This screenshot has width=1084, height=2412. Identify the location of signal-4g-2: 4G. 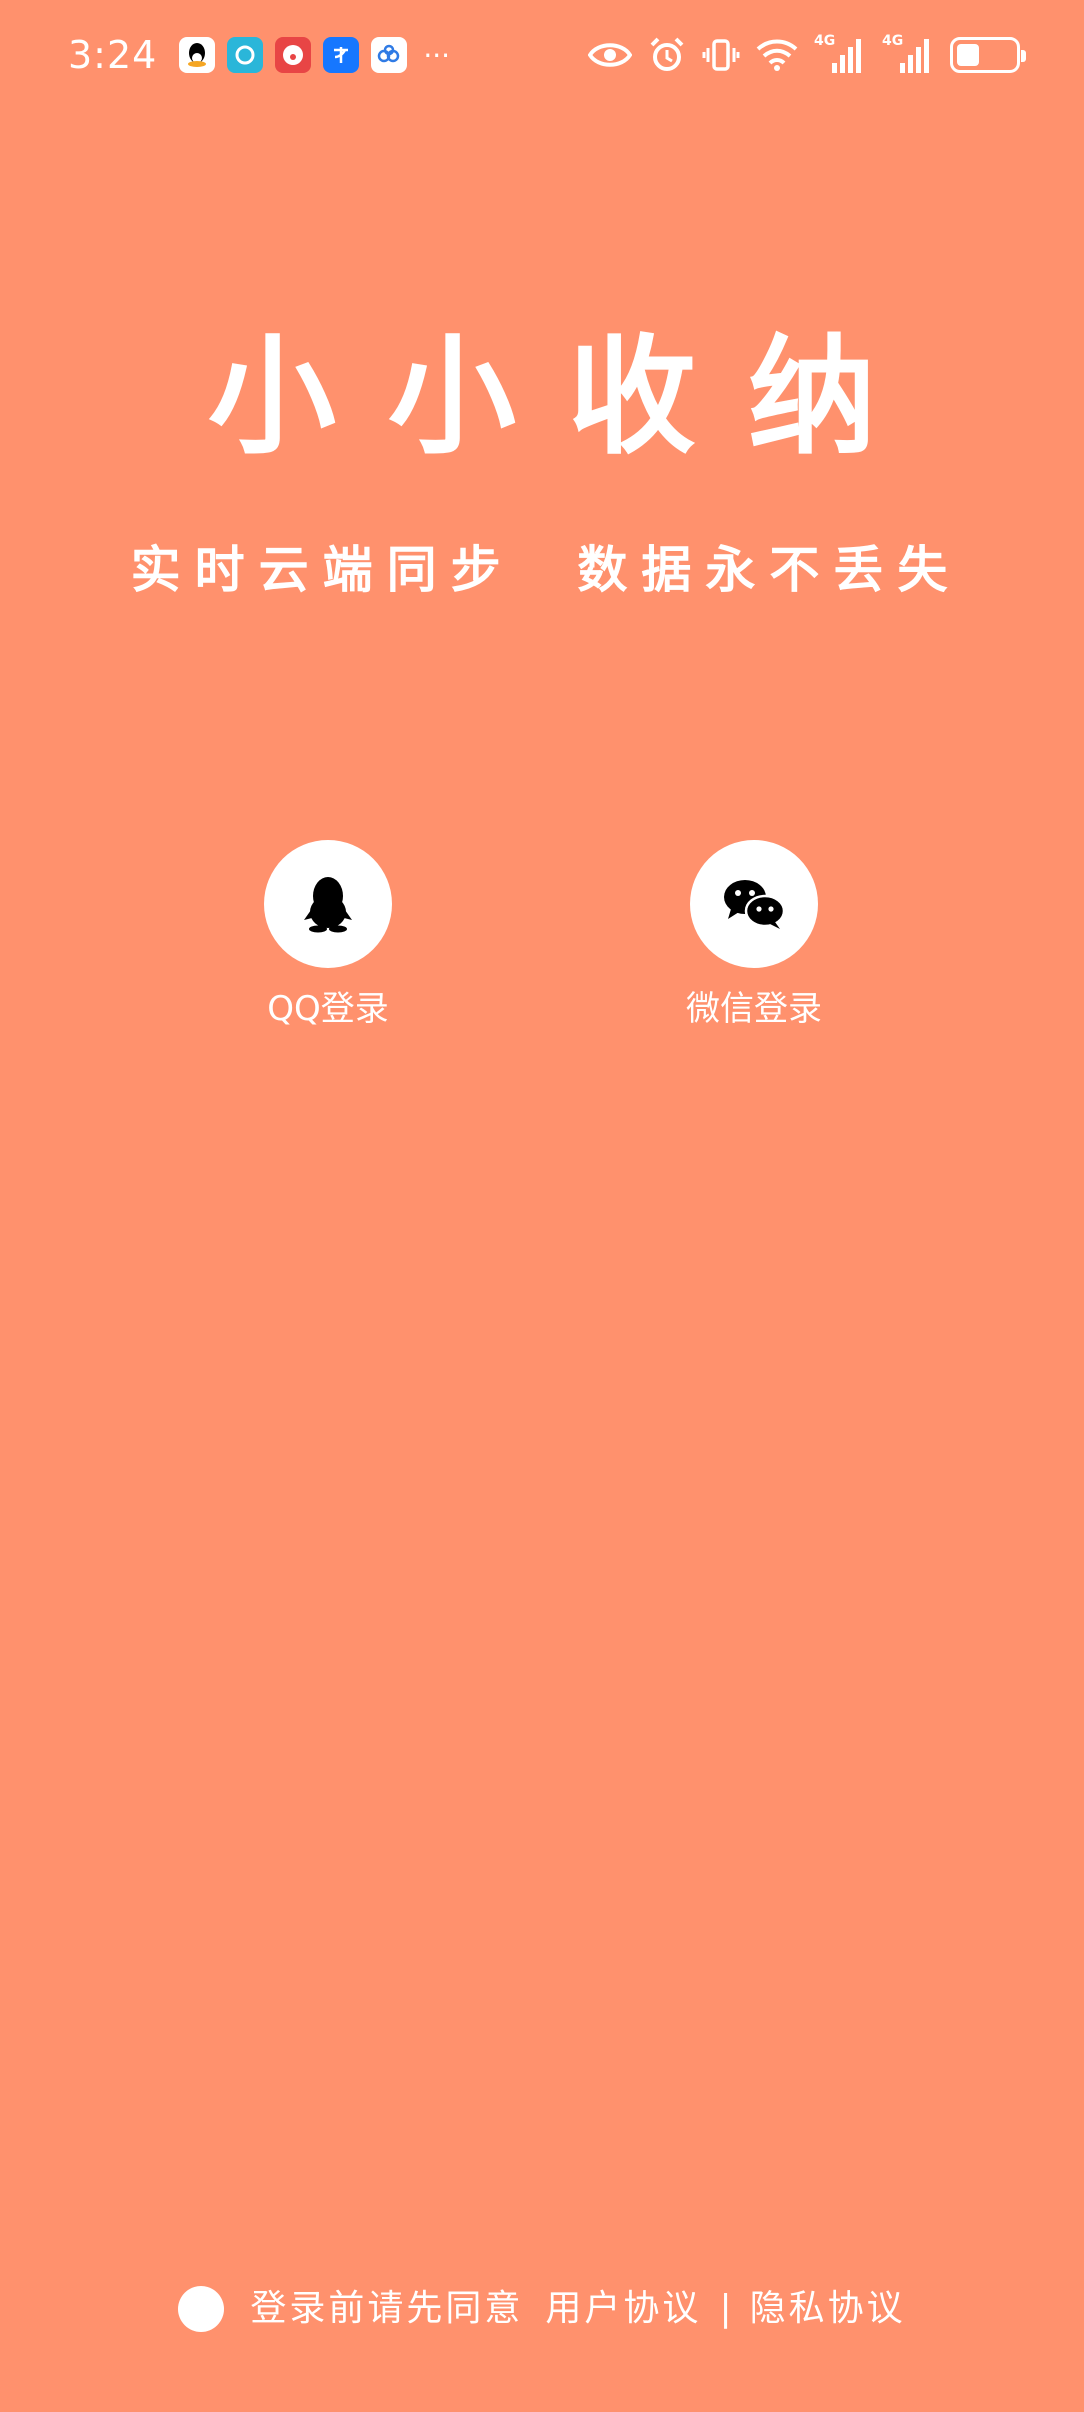
(908, 54).